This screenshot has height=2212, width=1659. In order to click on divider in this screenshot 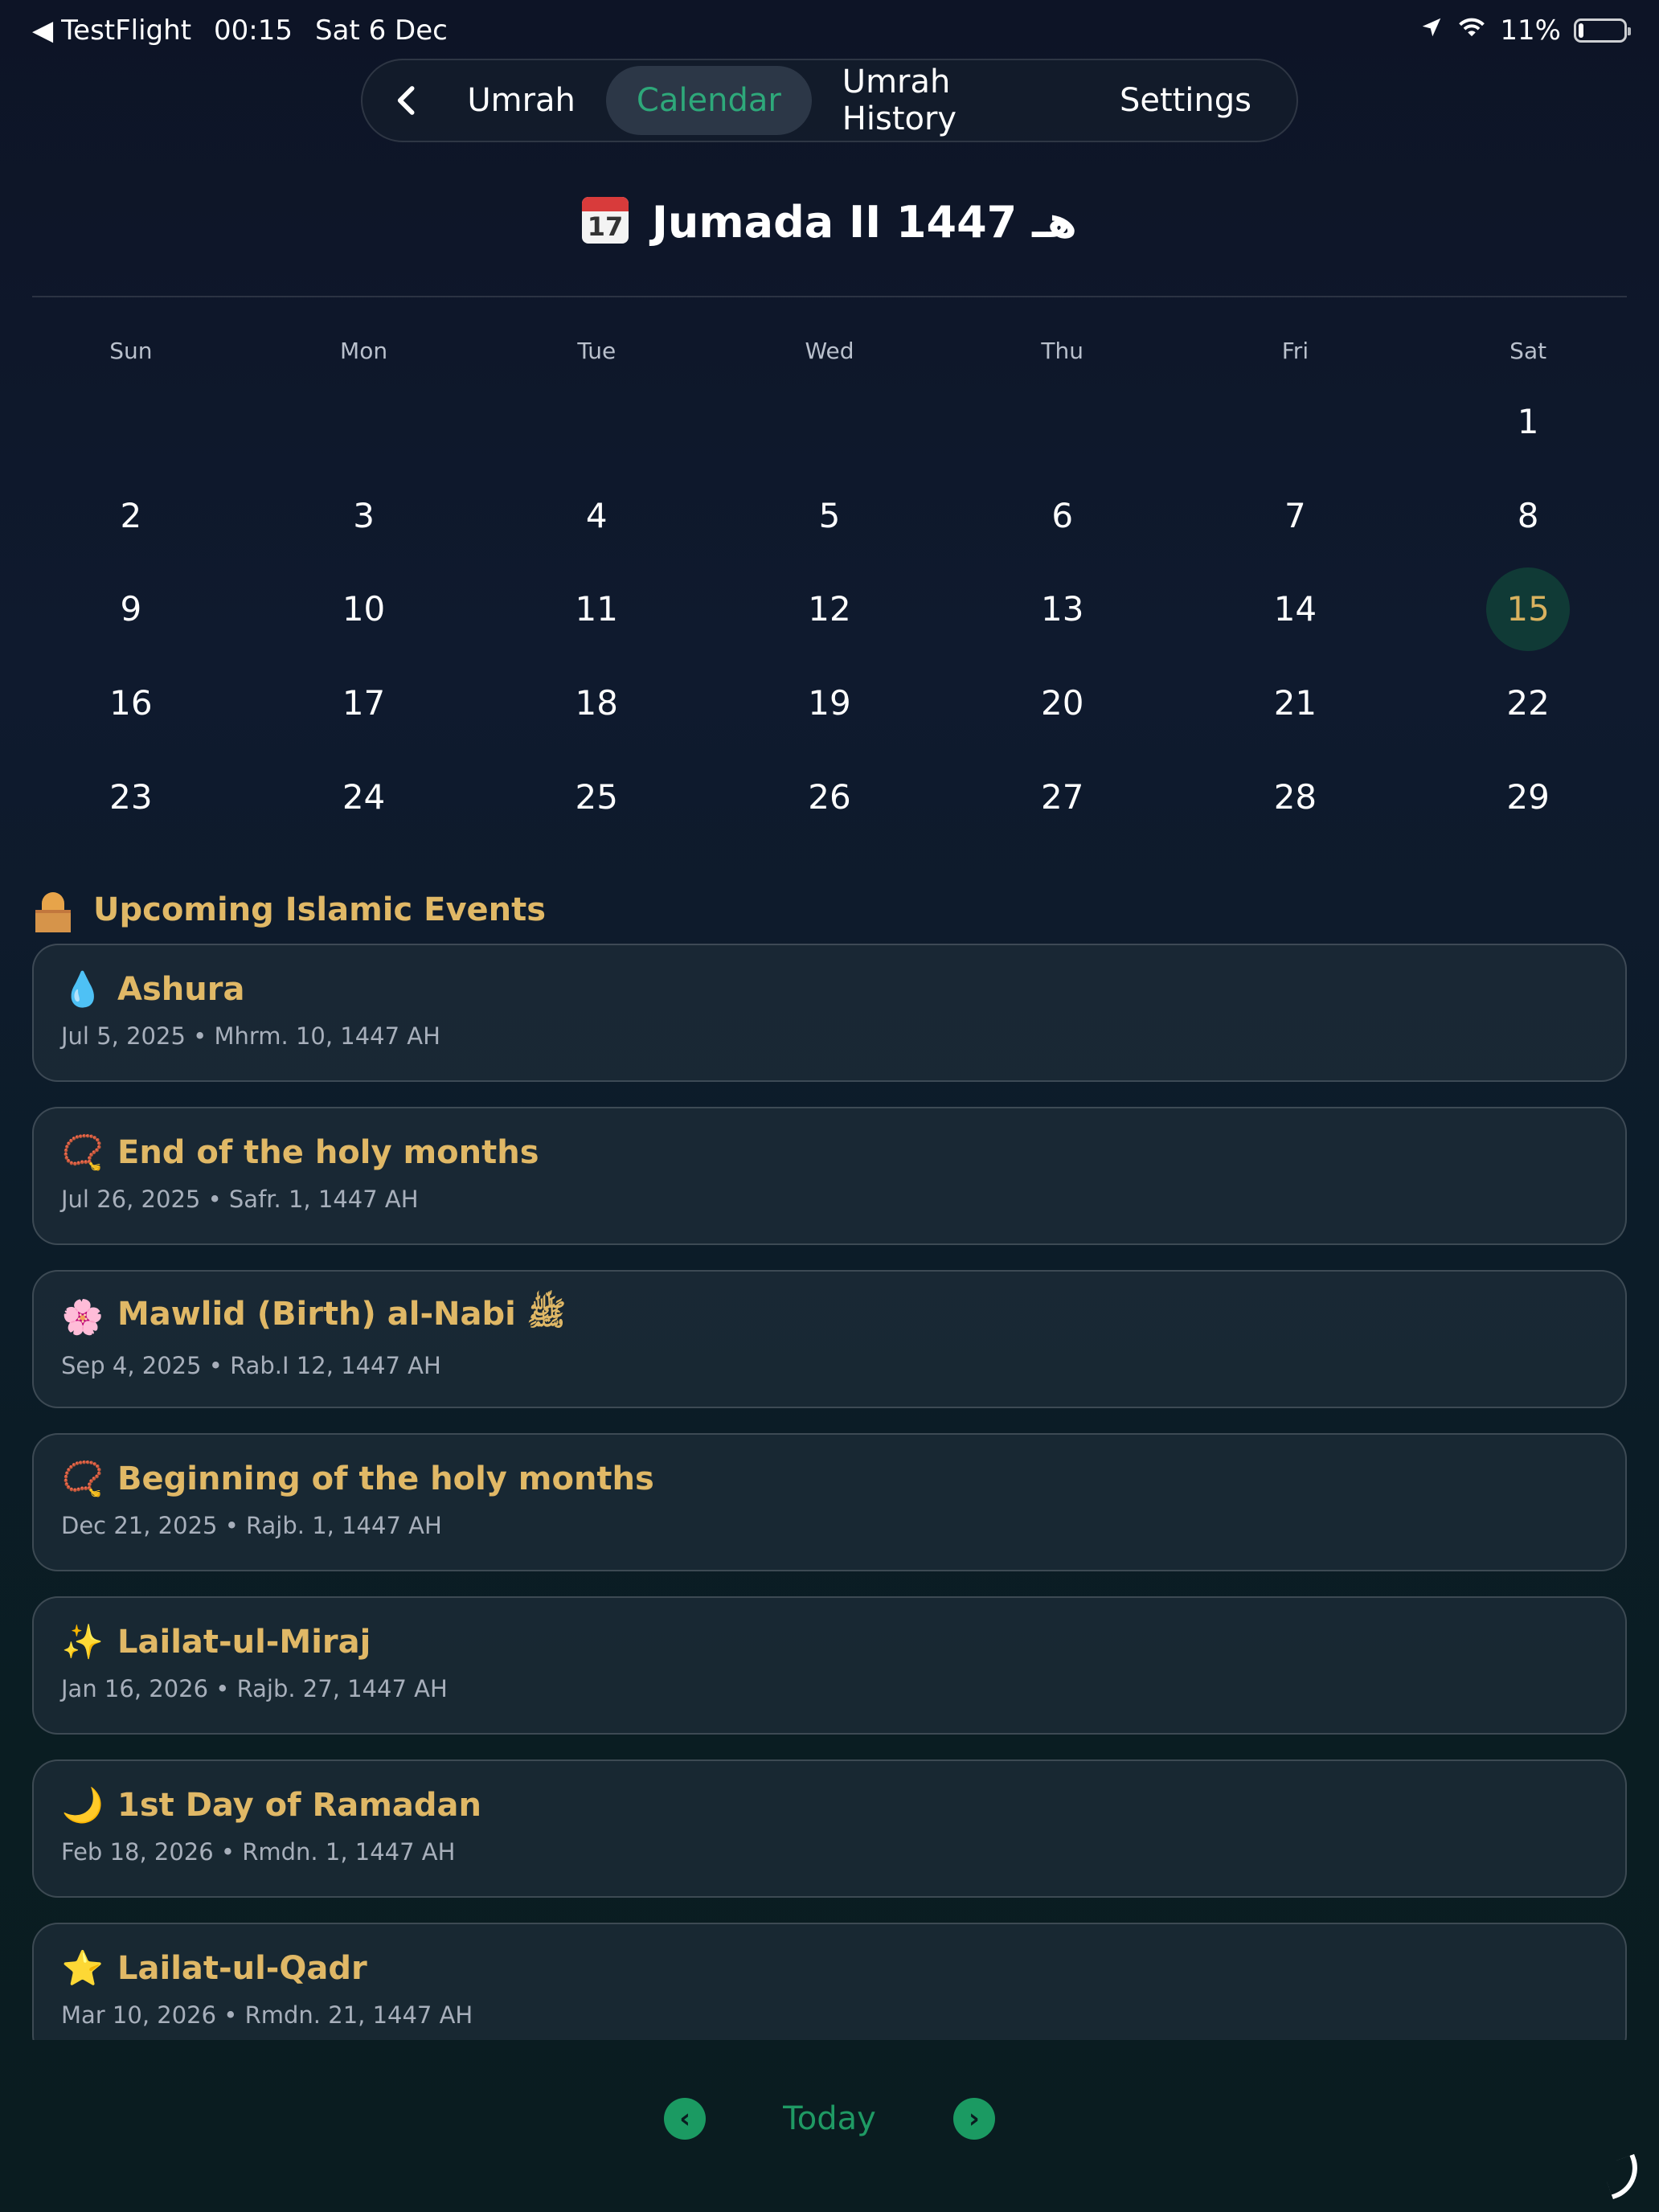, I will do `click(829, 296)`.